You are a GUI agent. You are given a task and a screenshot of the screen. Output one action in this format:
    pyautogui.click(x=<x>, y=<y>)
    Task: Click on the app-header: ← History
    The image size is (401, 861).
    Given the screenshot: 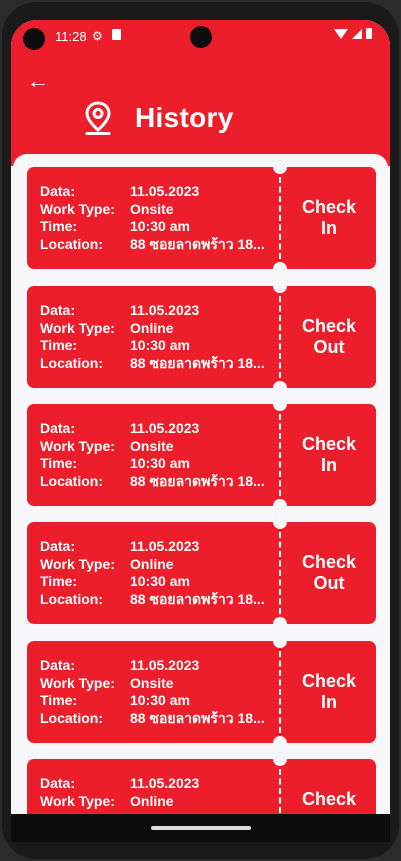 What is the action you would take?
    pyautogui.click(x=200, y=110)
    